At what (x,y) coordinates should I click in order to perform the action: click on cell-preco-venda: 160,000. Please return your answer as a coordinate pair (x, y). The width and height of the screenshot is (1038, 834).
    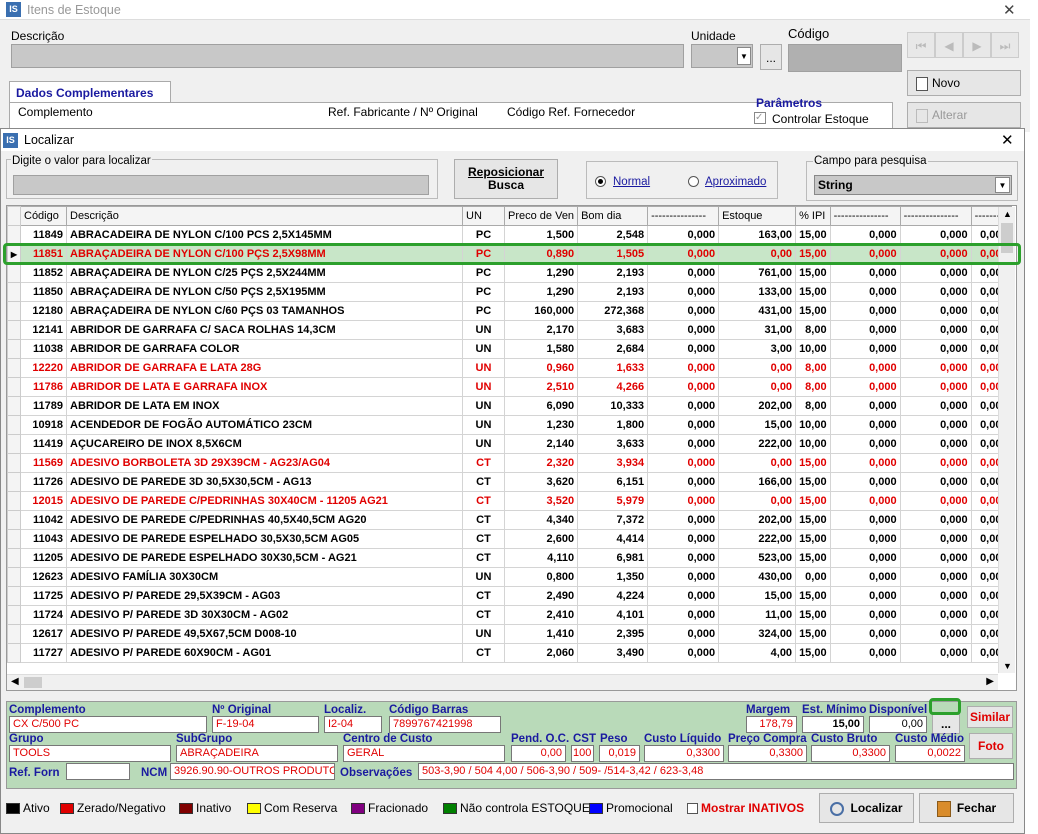
    Looking at the image, I should click on (541, 311).